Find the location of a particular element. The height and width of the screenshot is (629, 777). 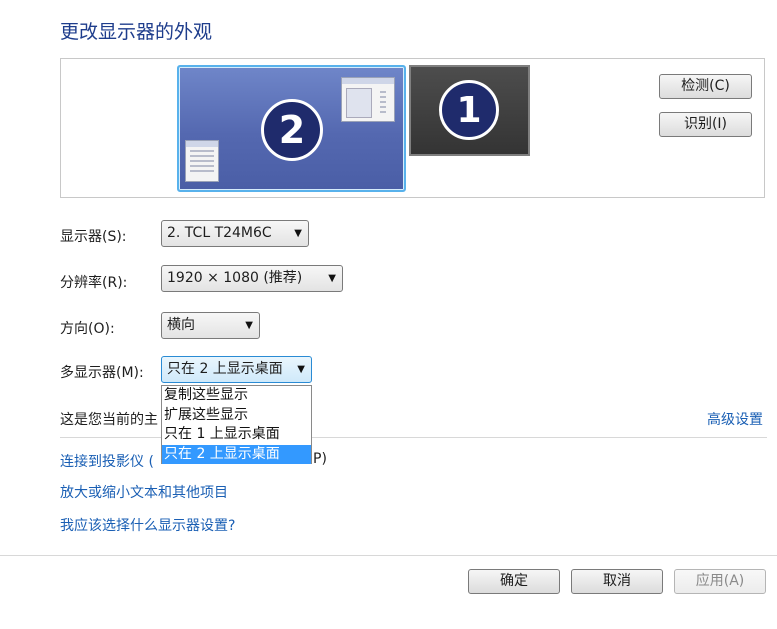

multi-display-select-value: 只在 2 上显示桌面 is located at coordinates (225, 369).